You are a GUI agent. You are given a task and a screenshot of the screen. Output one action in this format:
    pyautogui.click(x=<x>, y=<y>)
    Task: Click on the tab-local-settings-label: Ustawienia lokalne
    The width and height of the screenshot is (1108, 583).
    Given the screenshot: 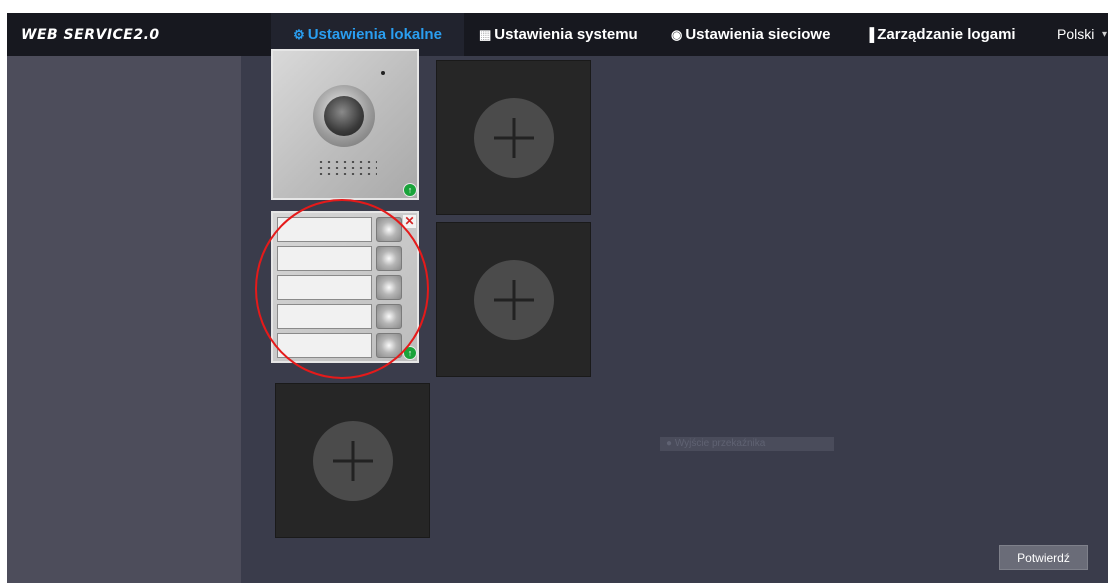 What is the action you would take?
    pyautogui.click(x=374, y=34)
    